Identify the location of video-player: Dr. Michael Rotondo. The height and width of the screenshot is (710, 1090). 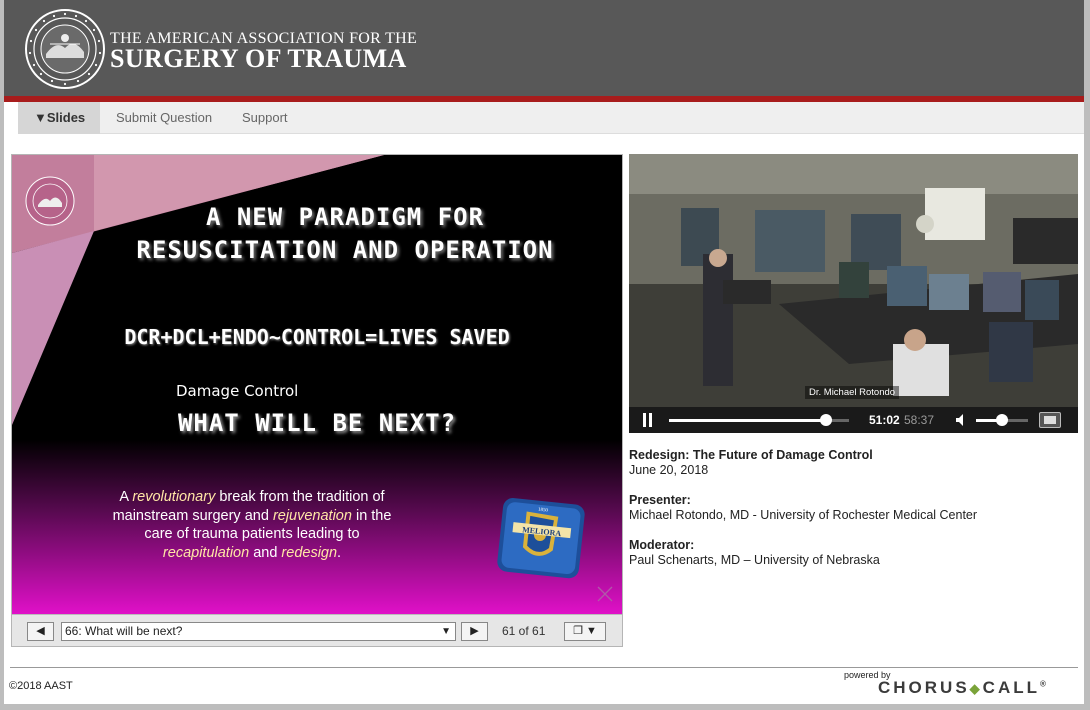
(853, 280).